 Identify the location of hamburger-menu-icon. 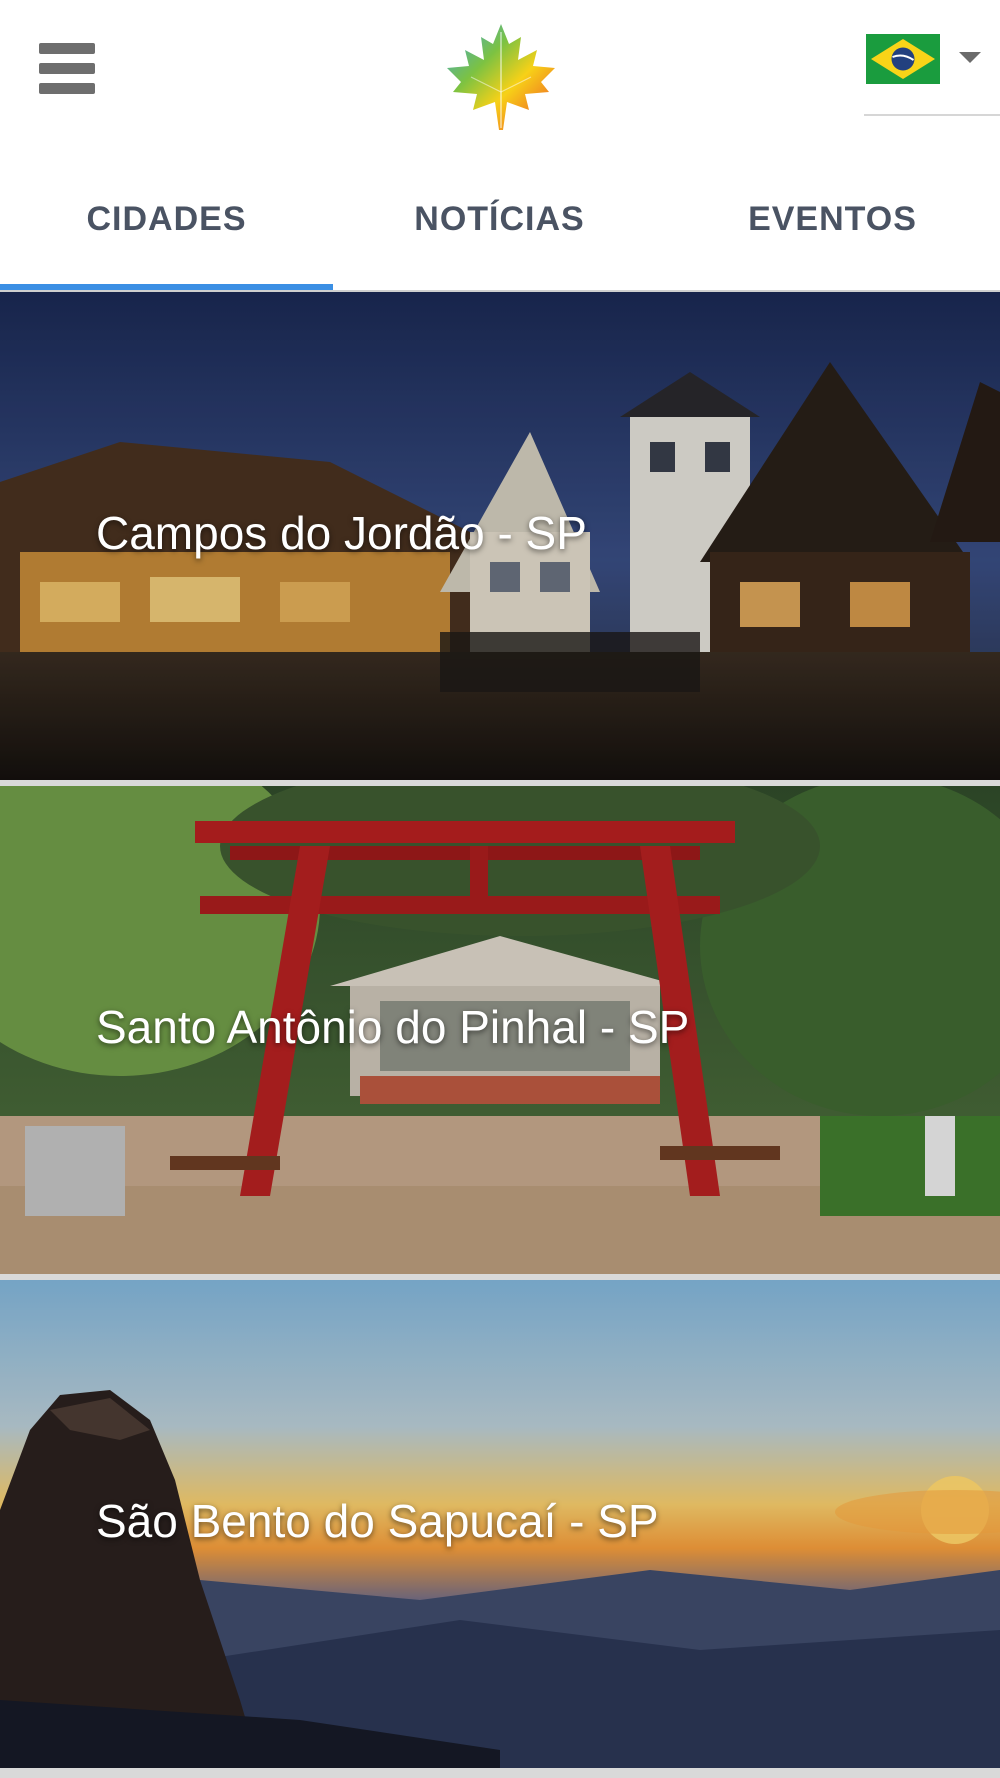
(67, 68).